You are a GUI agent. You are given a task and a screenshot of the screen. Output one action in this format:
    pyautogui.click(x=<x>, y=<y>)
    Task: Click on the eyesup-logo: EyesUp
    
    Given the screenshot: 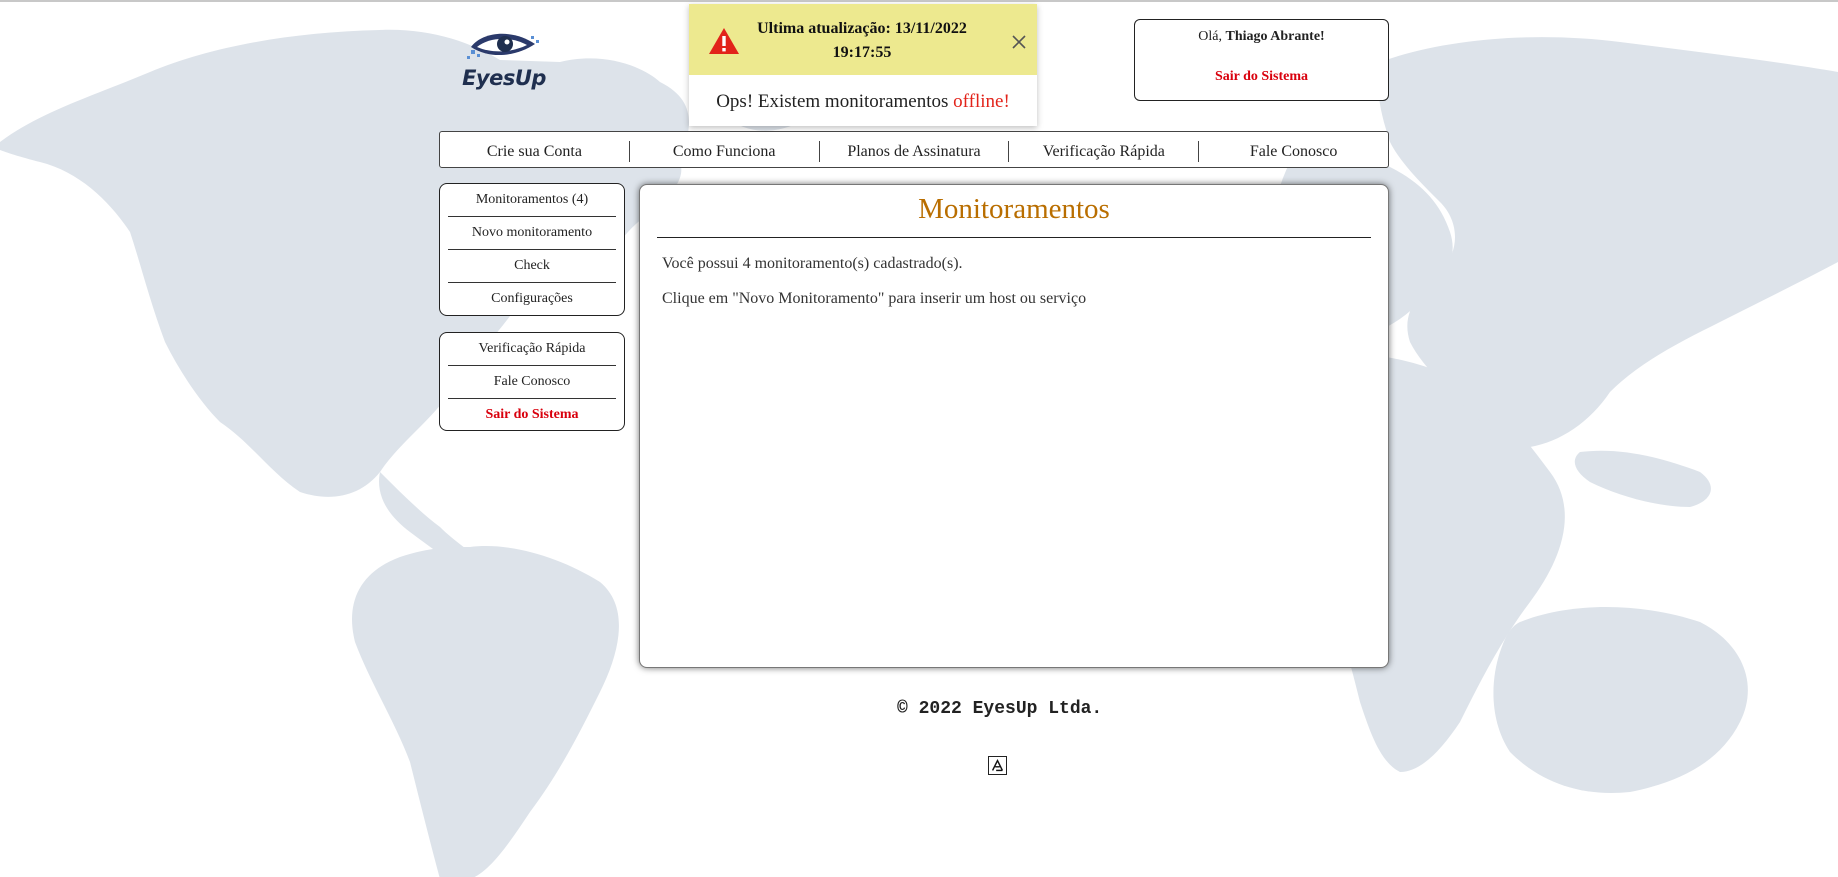 What is the action you would take?
    pyautogui.click(x=504, y=62)
    